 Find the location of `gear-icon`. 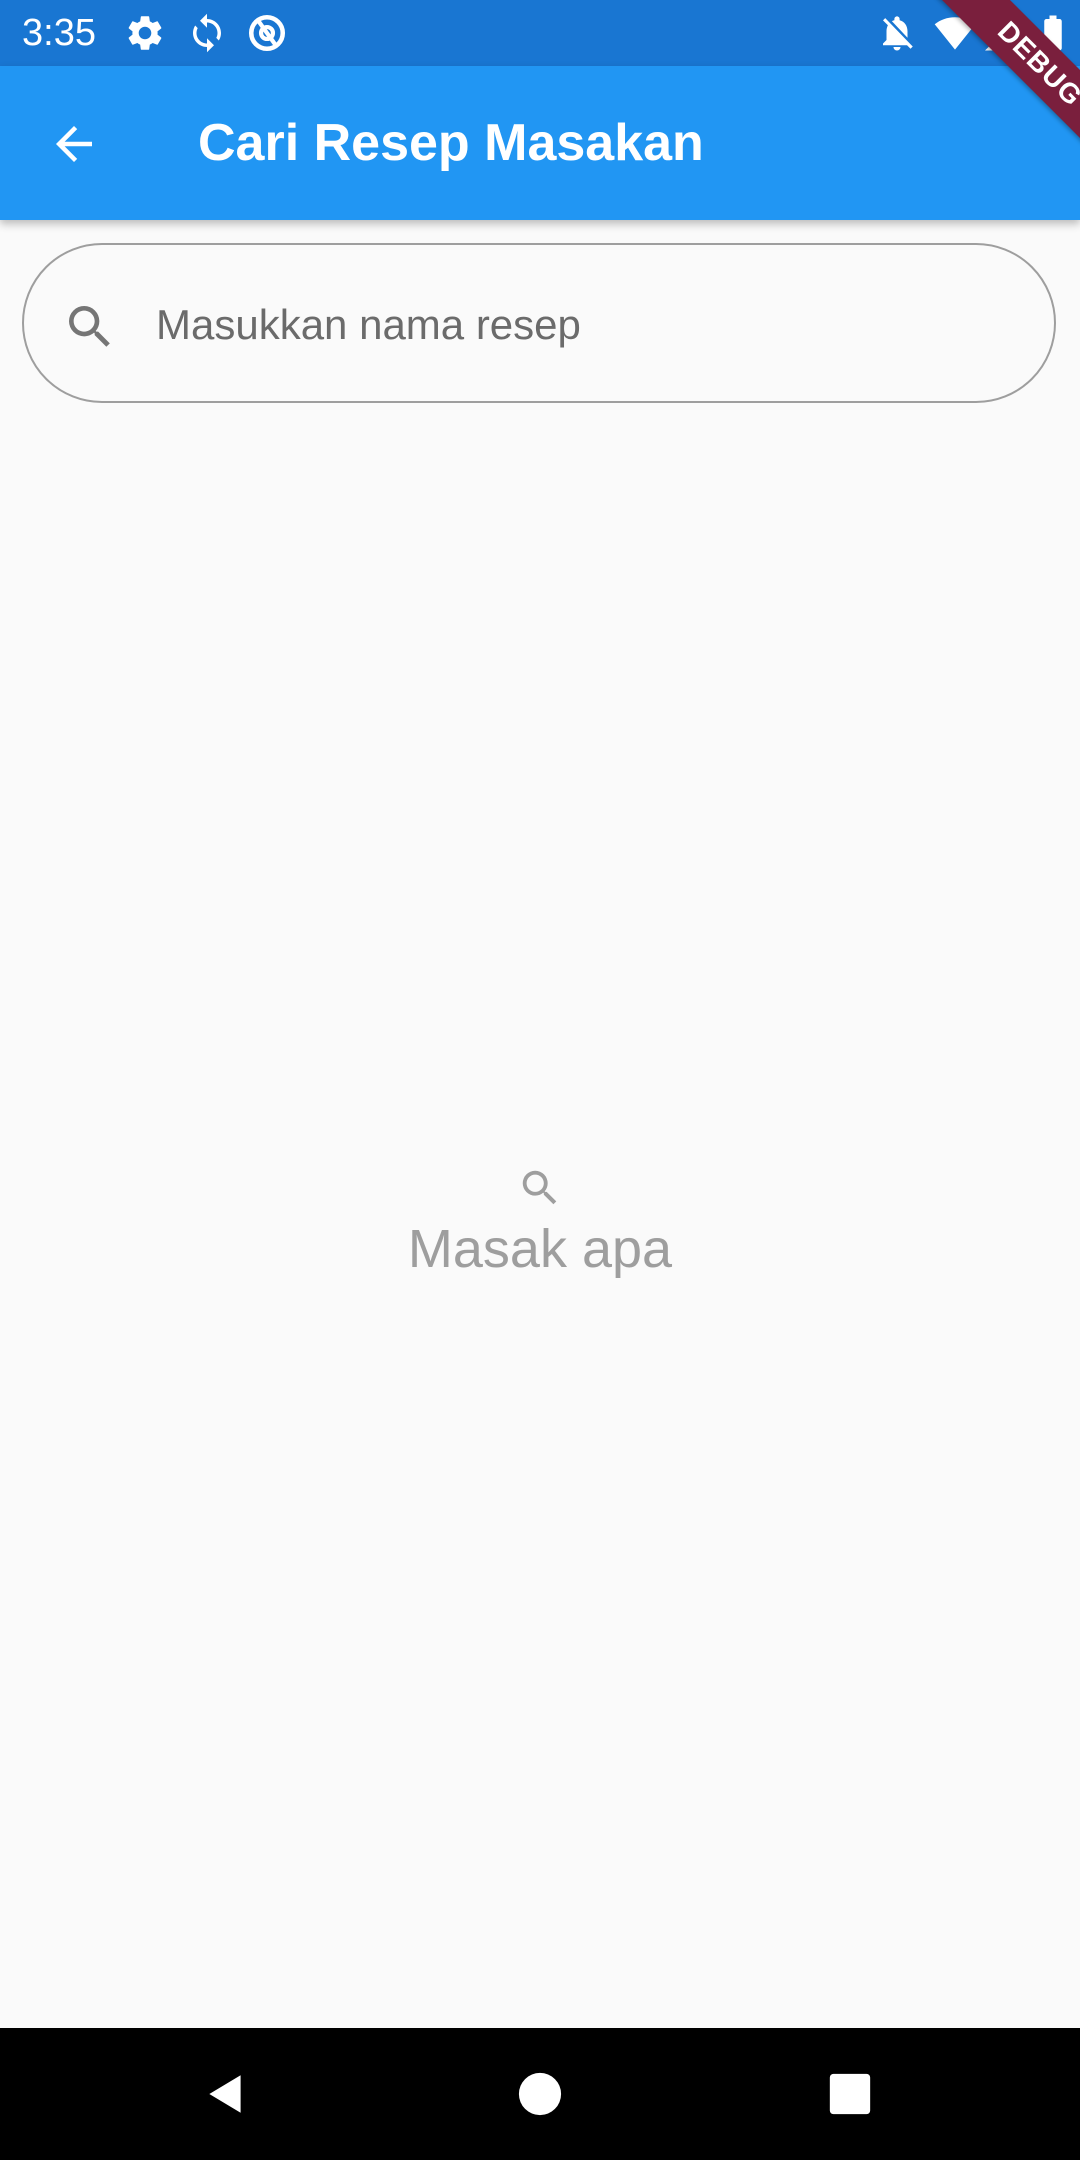

gear-icon is located at coordinates (145, 33).